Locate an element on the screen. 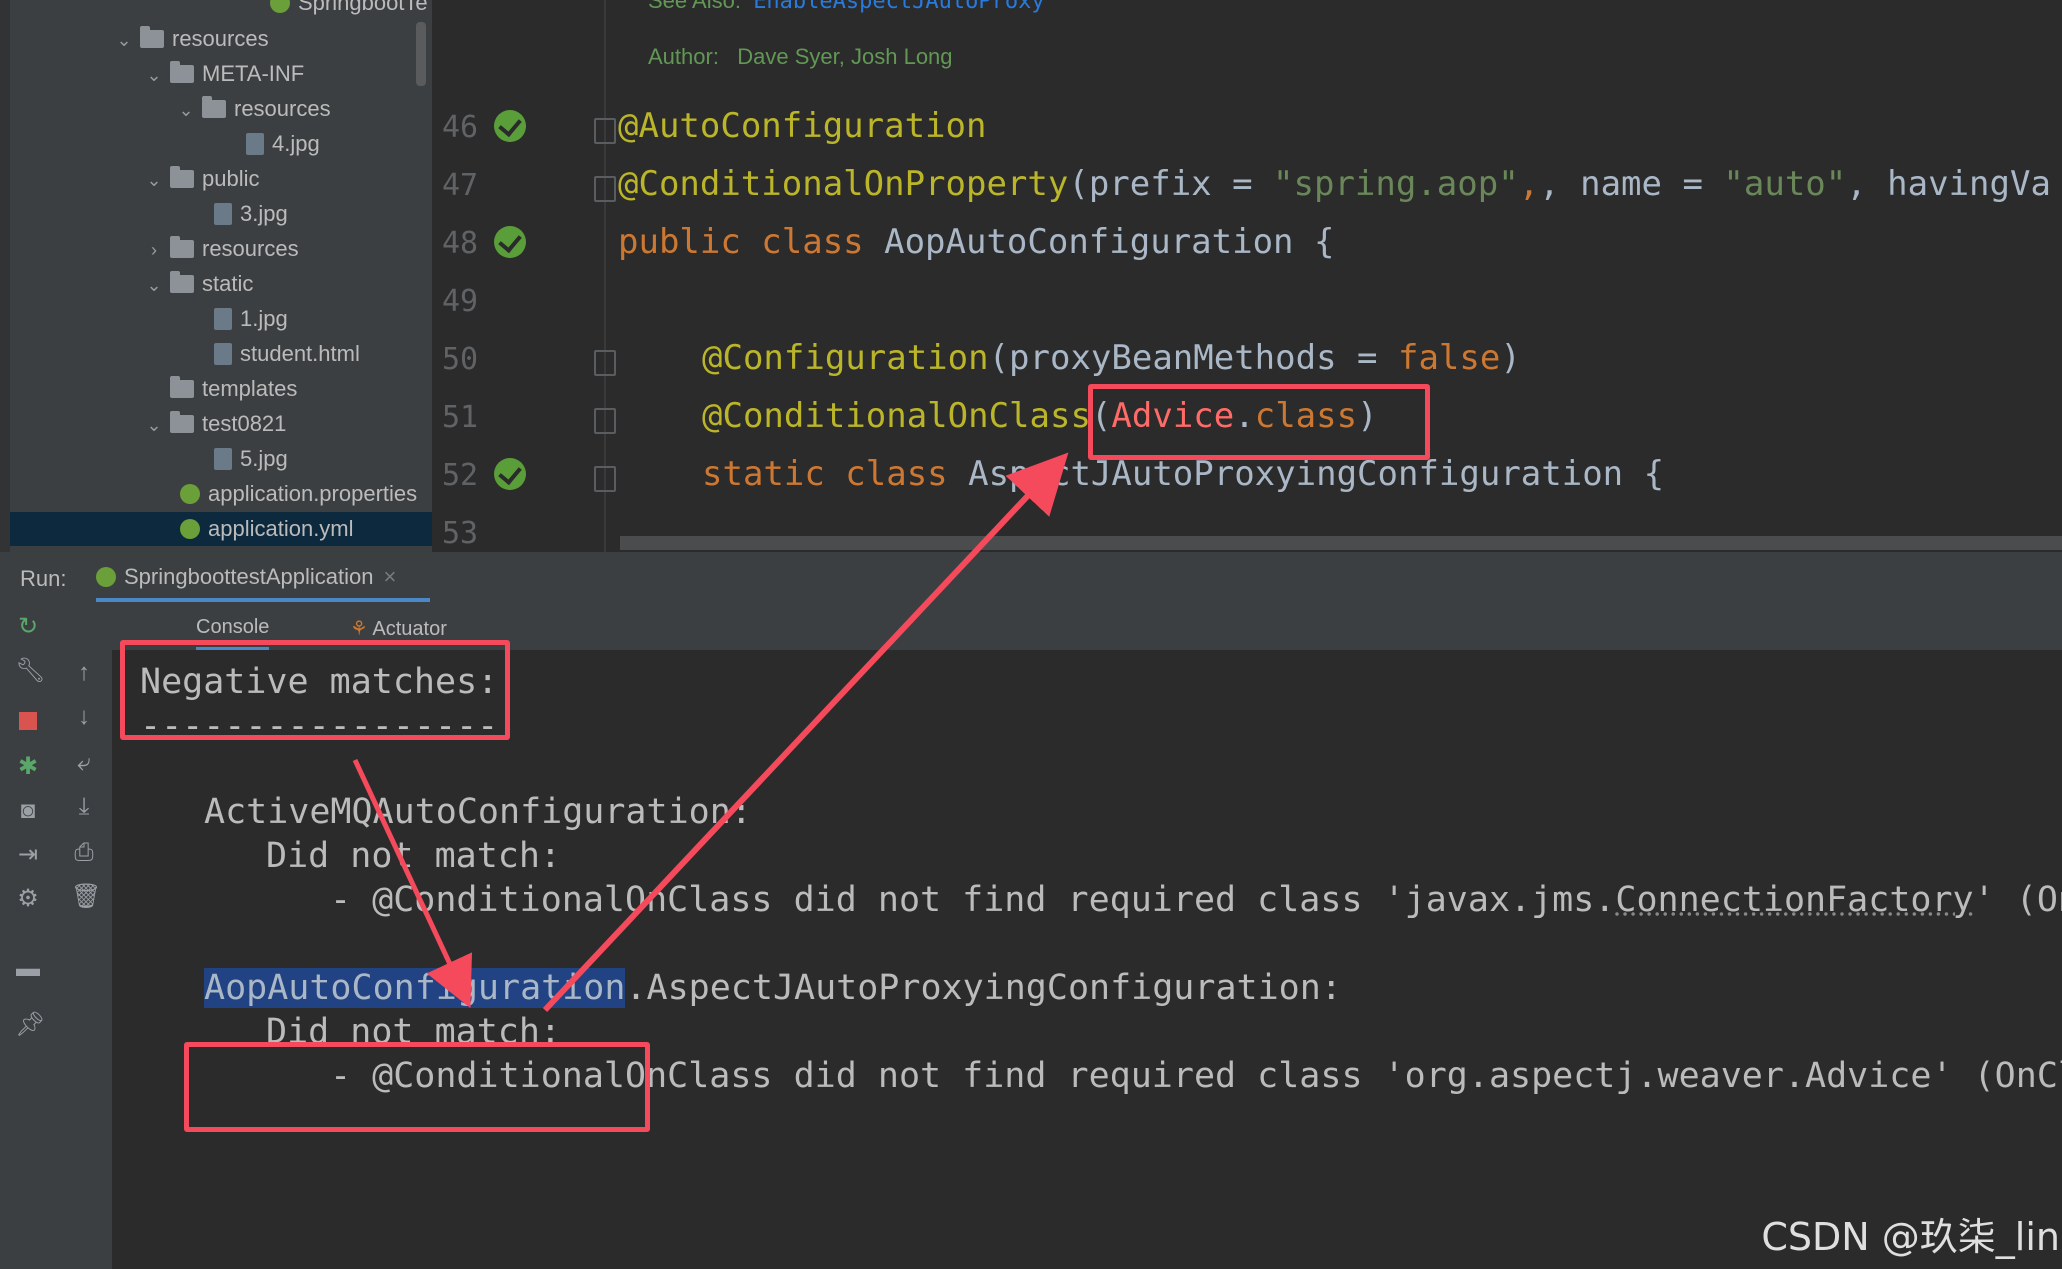 The image size is (2062, 1269). arrow-down is located at coordinates (412, 883).